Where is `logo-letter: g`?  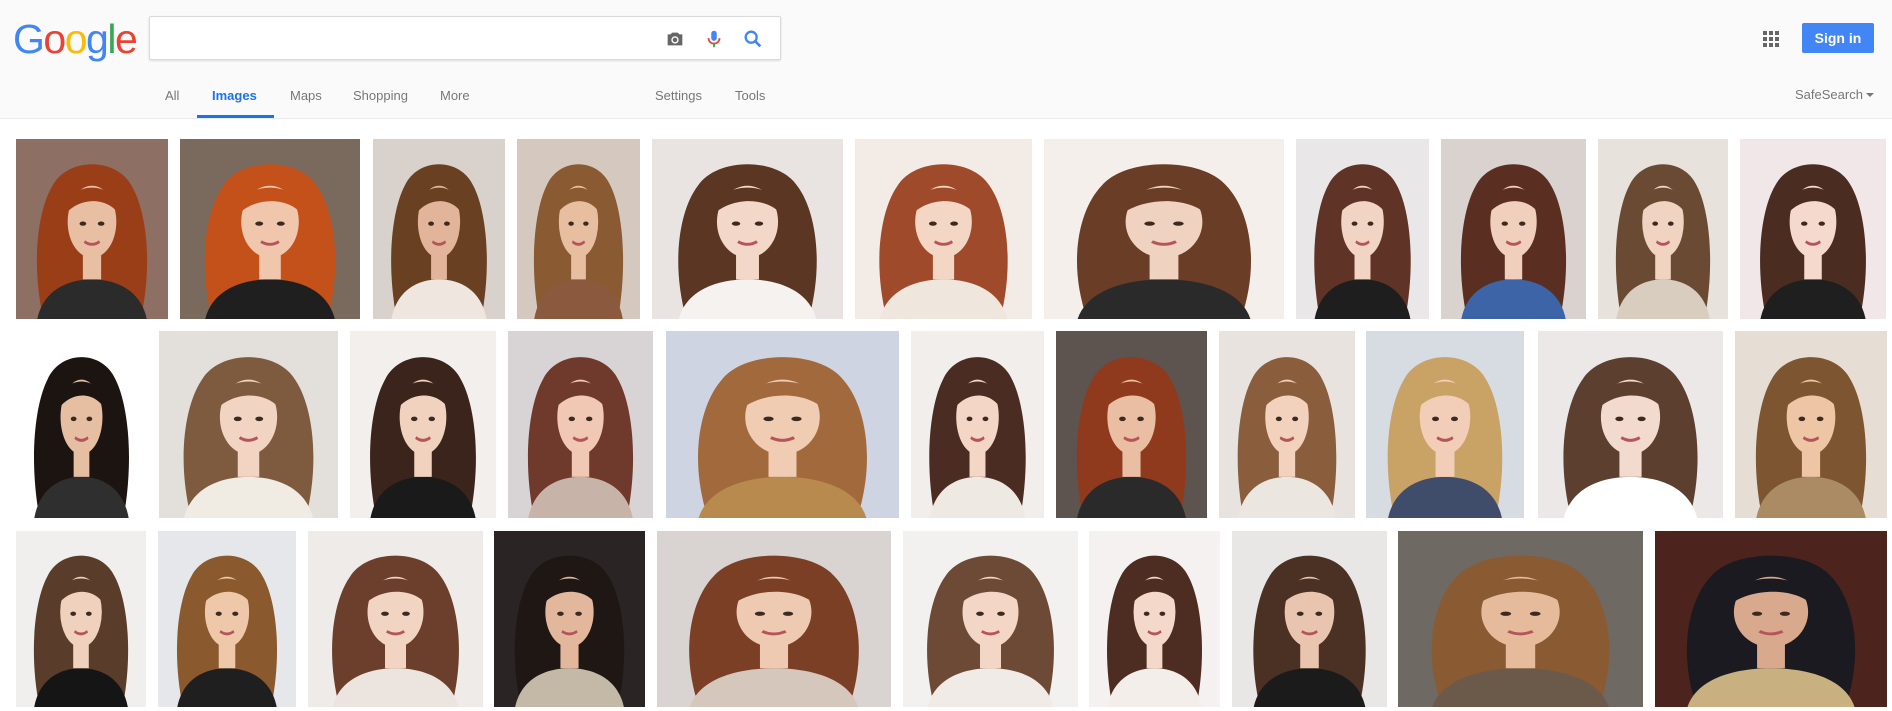
logo-letter: g is located at coordinates (97, 39).